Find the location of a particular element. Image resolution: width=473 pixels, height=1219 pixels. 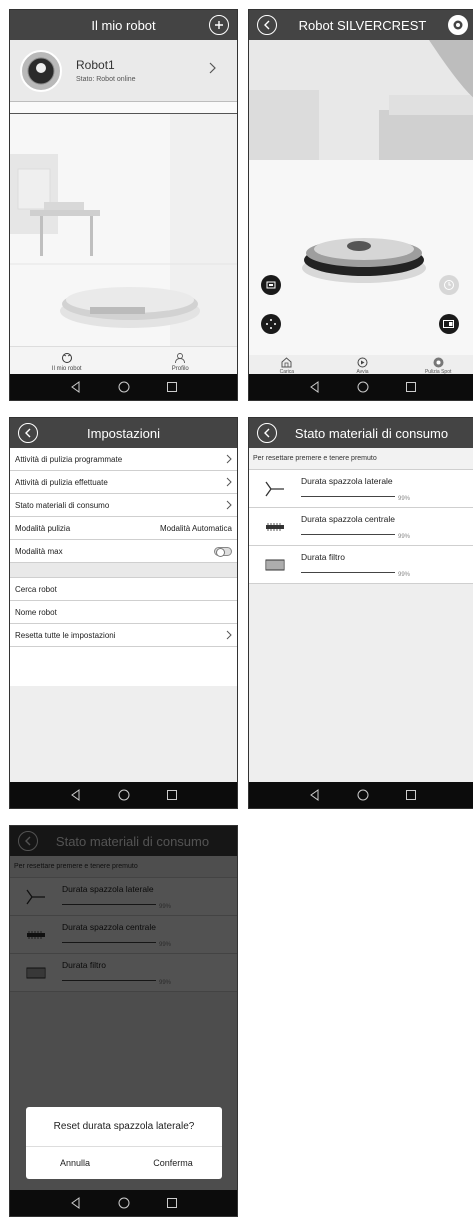

map-icon is located at coordinates (271, 285).